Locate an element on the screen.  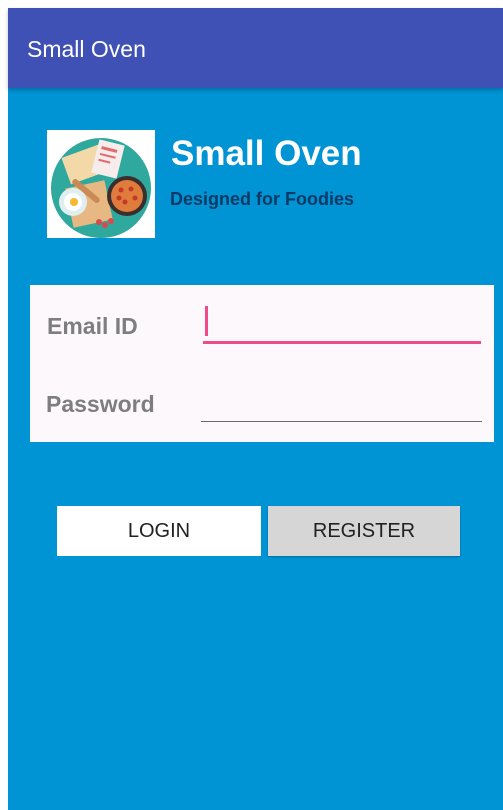
password-label: Password is located at coordinates (100, 404).